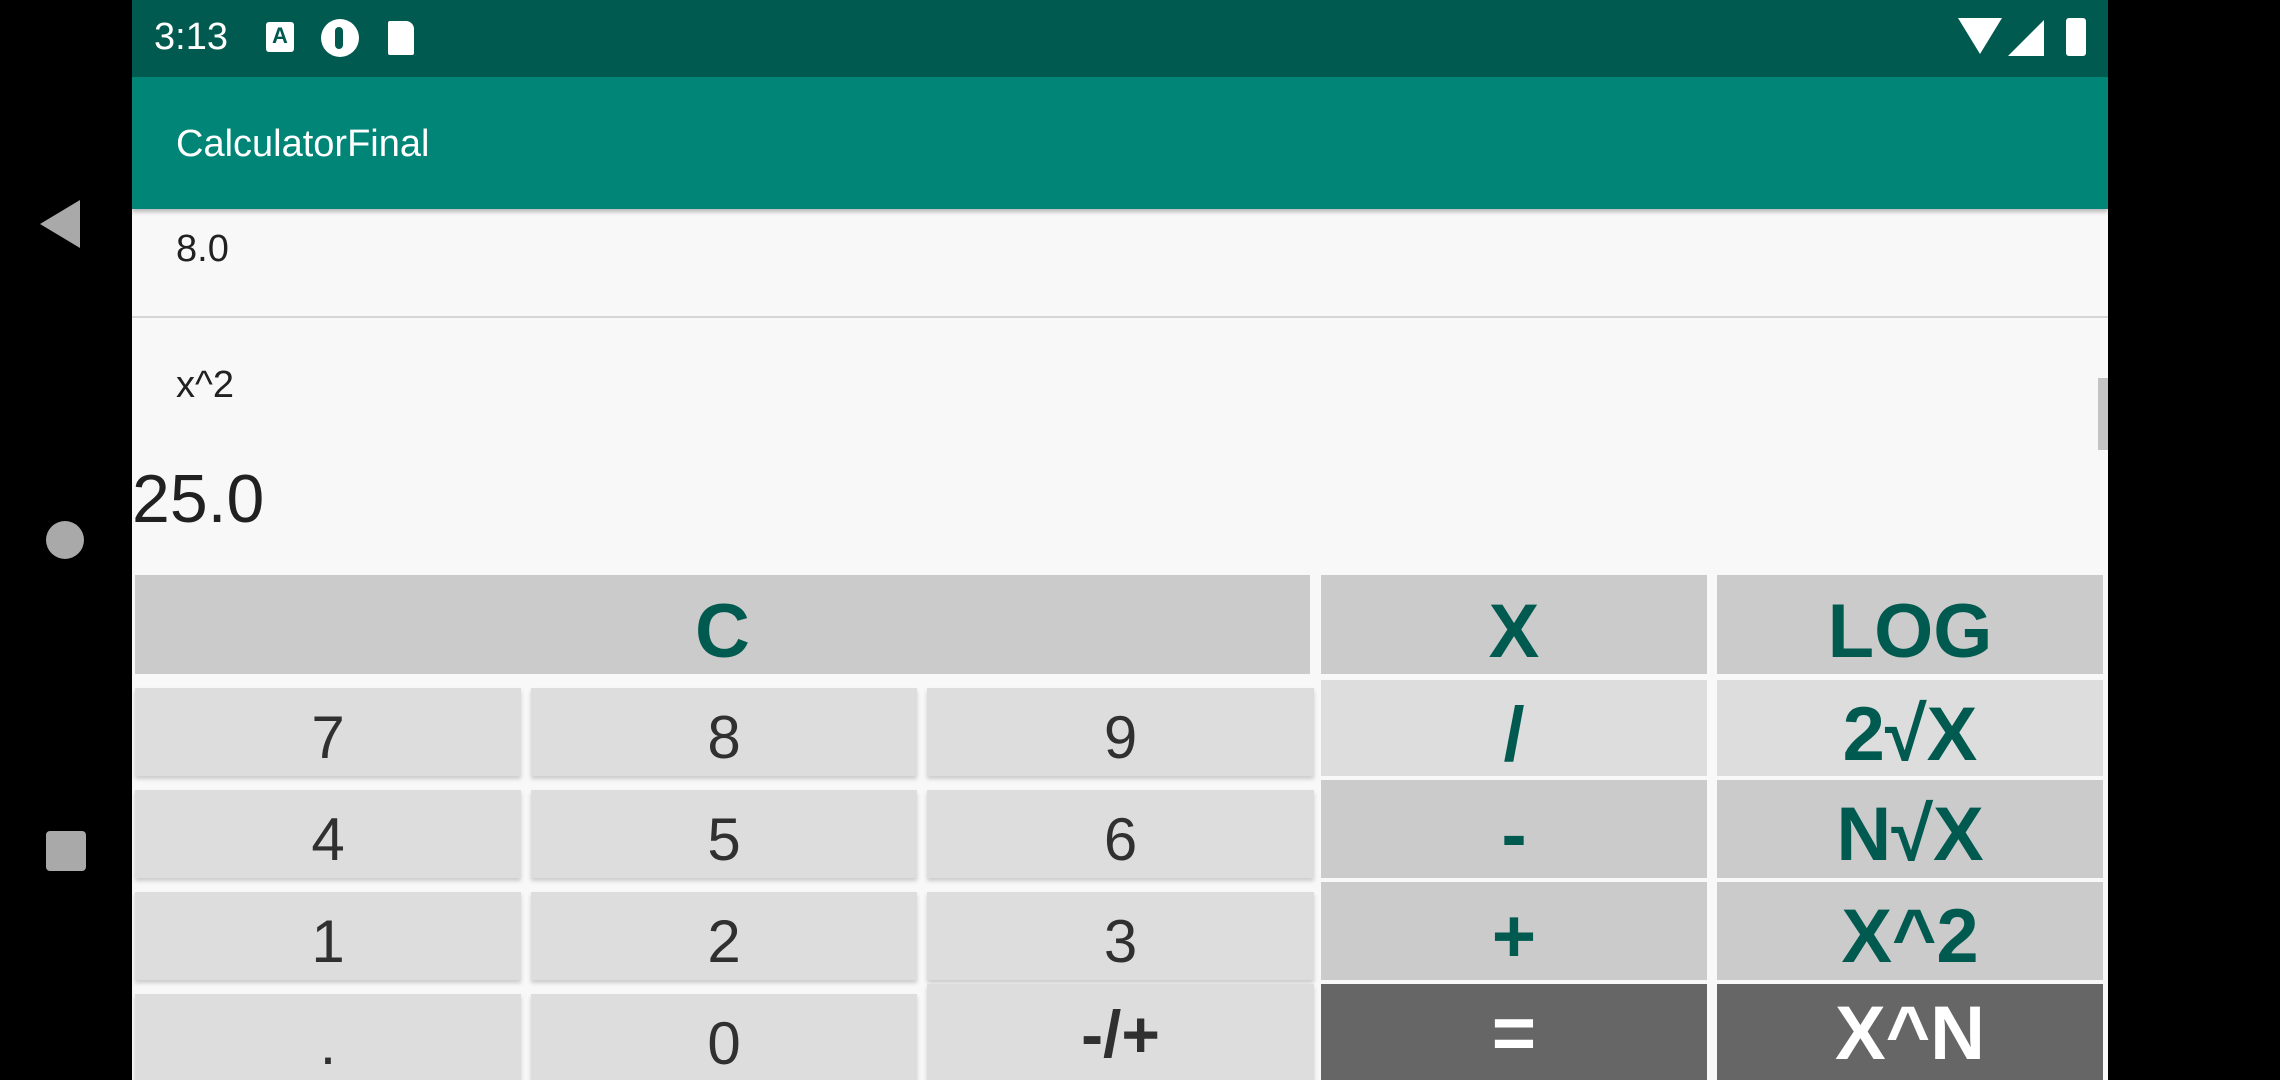 Image resolution: width=2280 pixels, height=1080 pixels. I want to click on digit-8-button: 8, so click(724, 732).